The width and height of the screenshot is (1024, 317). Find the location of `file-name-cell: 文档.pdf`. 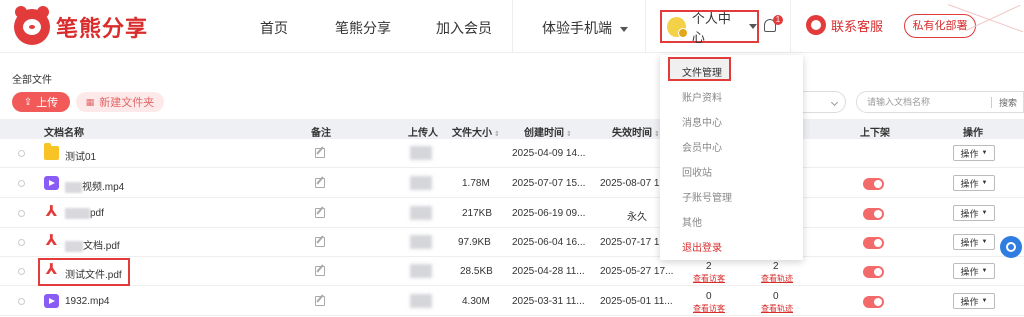

file-name-cell: 文档.pdf is located at coordinates (92, 244).